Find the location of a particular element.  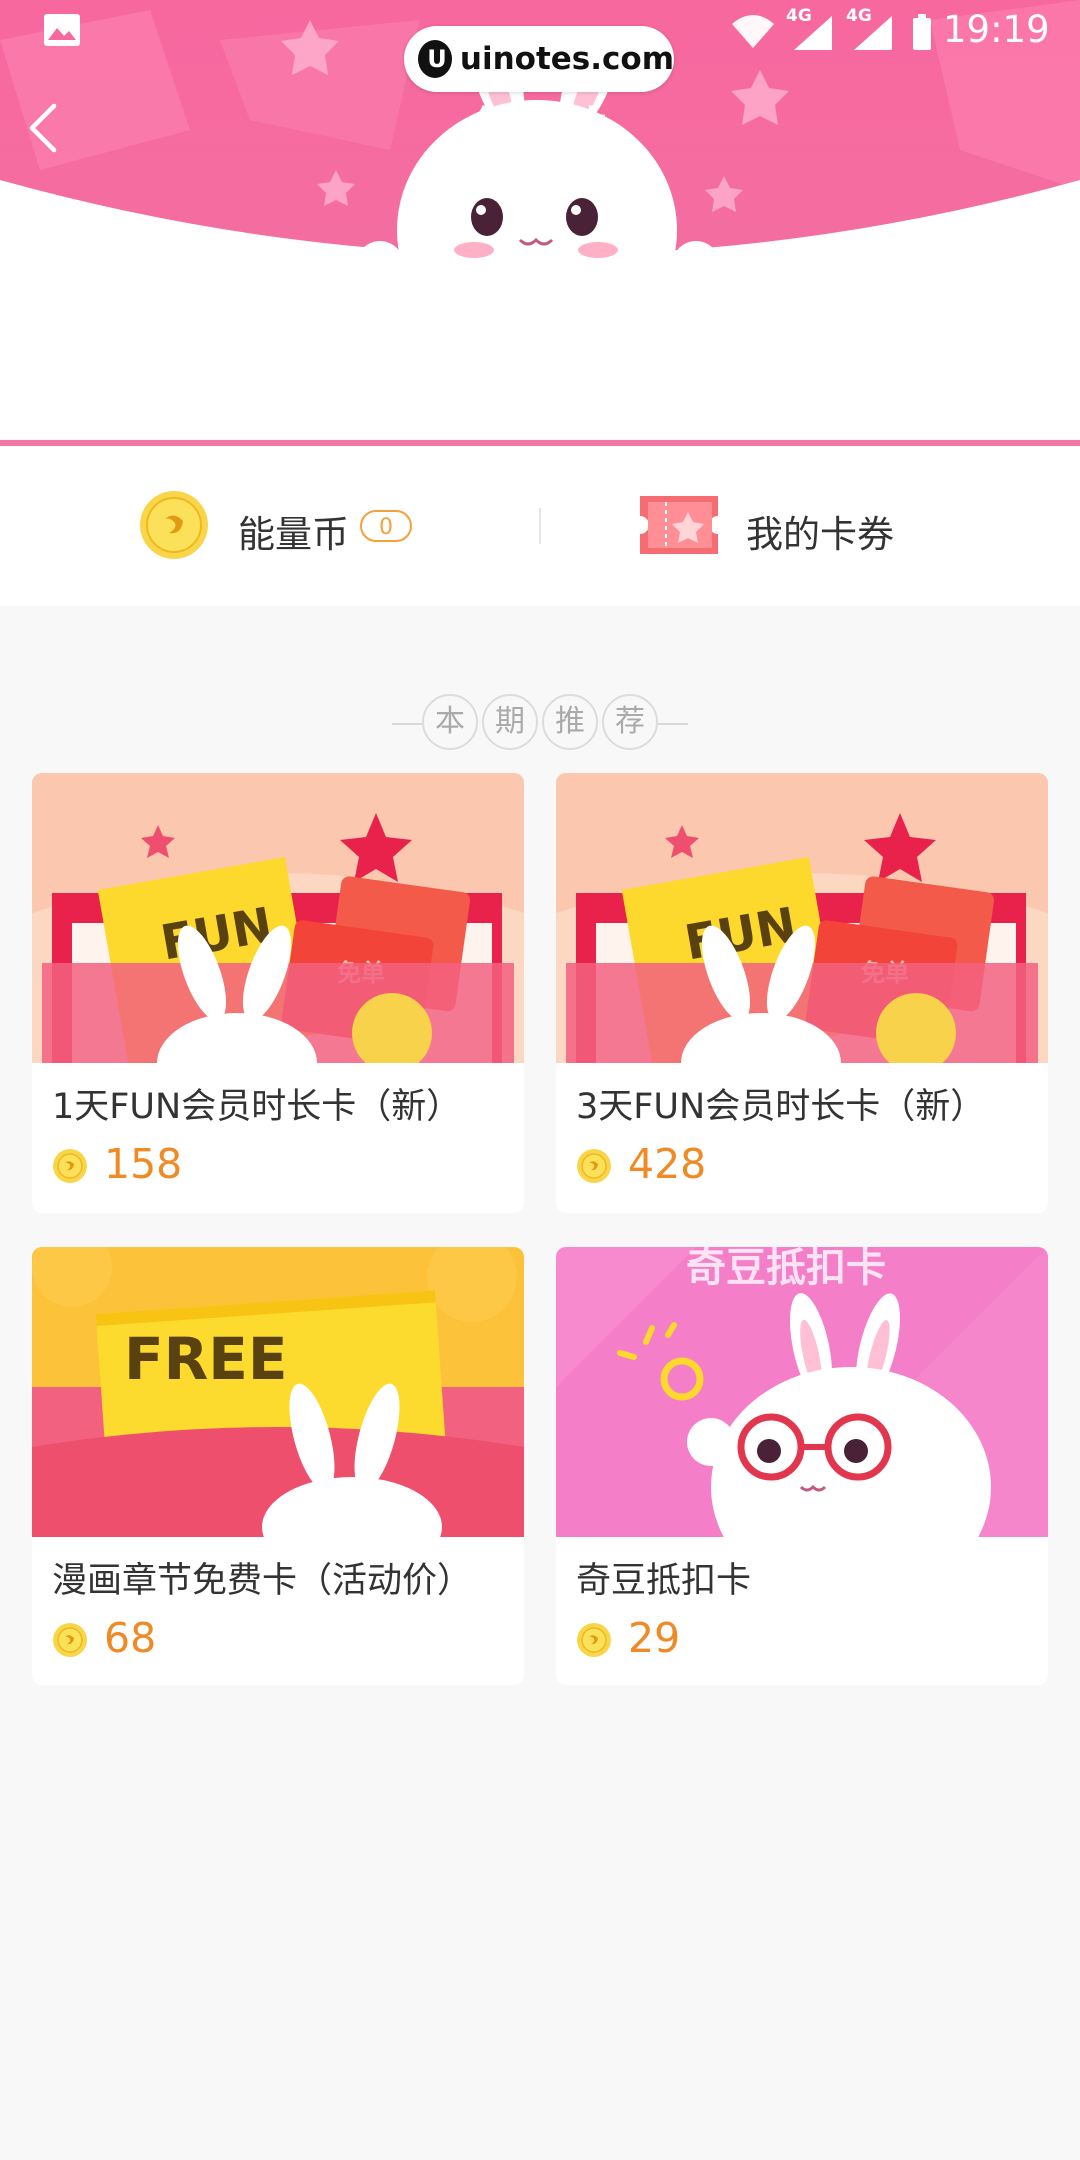

product-title: 1天FUN会员时长卡（新） is located at coordinates (257, 1107).